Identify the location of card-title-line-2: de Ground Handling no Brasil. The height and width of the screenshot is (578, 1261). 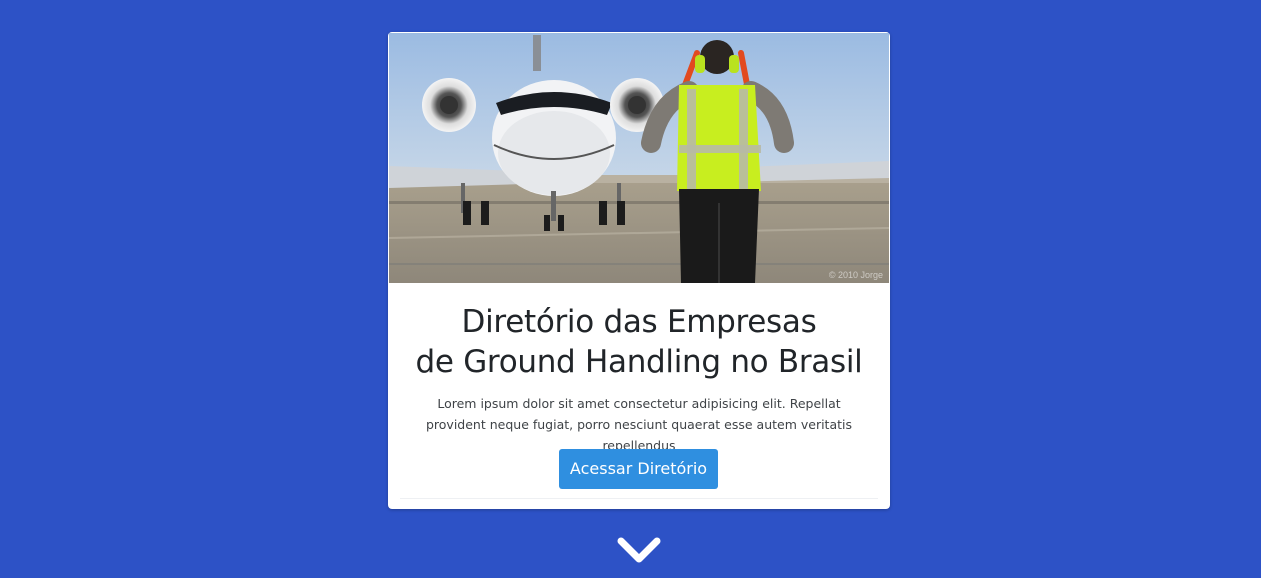
(639, 362).